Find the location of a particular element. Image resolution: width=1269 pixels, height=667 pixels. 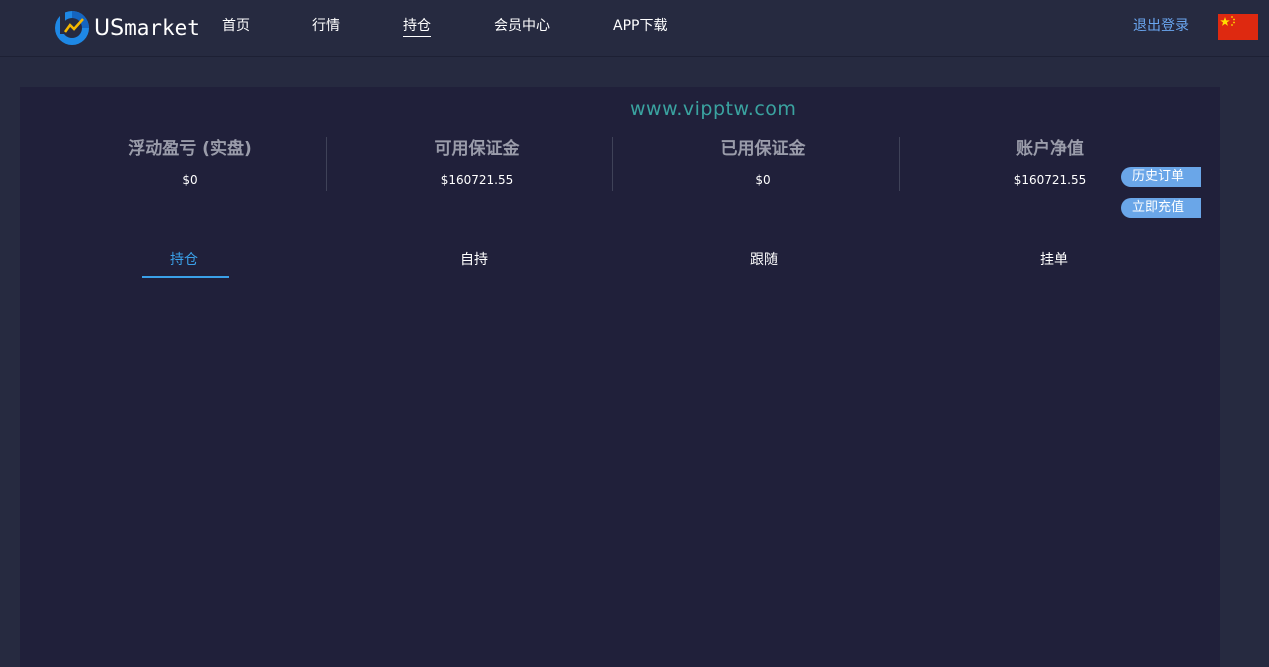

active-tab-underline is located at coordinates (185, 277).